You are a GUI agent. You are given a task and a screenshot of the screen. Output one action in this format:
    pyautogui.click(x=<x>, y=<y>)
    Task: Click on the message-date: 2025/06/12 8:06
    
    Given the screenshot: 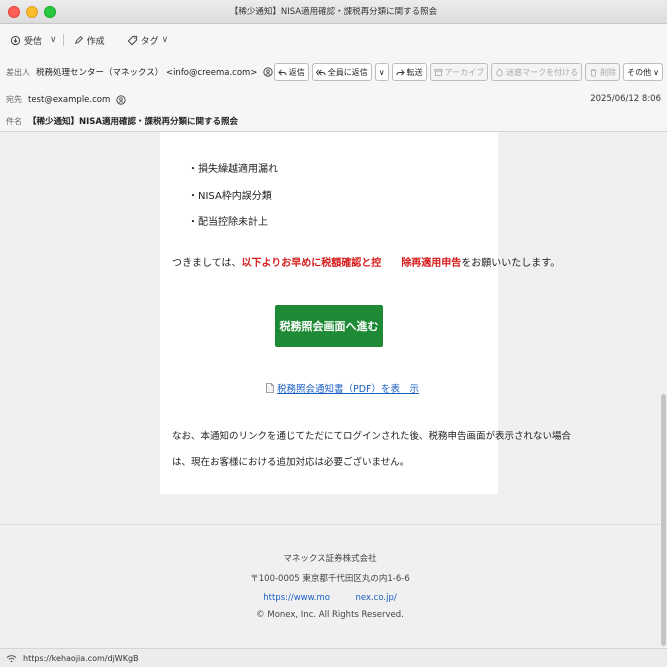 What is the action you would take?
    pyautogui.click(x=625, y=99)
    